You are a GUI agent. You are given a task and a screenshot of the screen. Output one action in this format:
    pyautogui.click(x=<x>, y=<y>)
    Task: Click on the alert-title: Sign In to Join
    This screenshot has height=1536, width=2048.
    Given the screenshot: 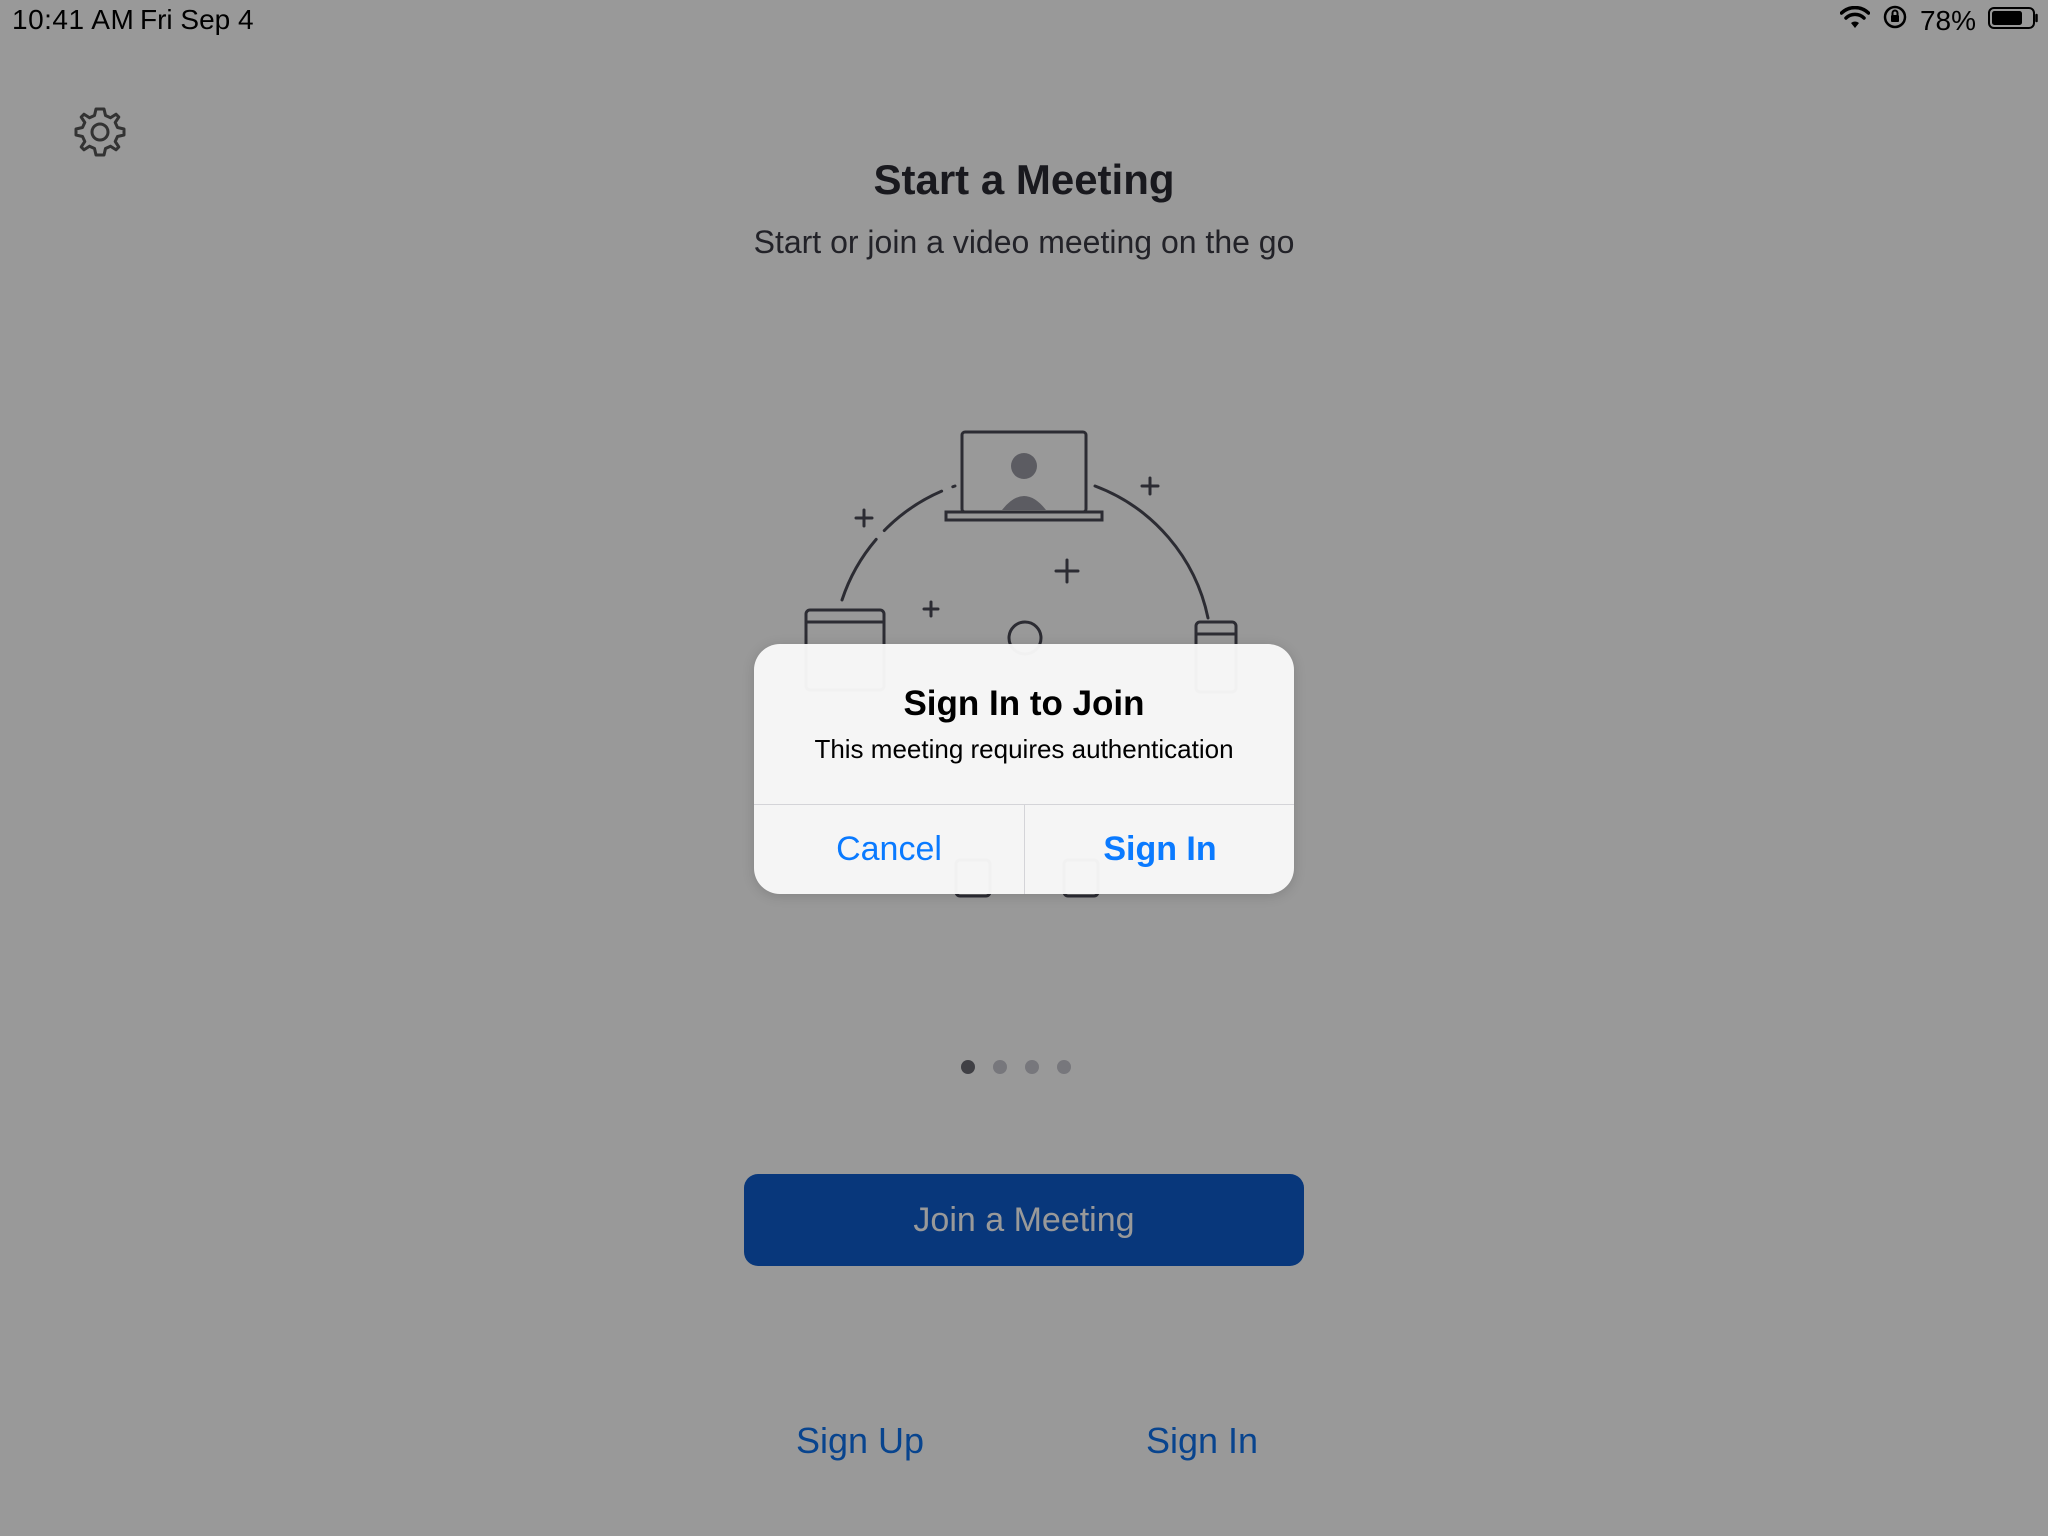 What is the action you would take?
    pyautogui.click(x=1024, y=703)
    